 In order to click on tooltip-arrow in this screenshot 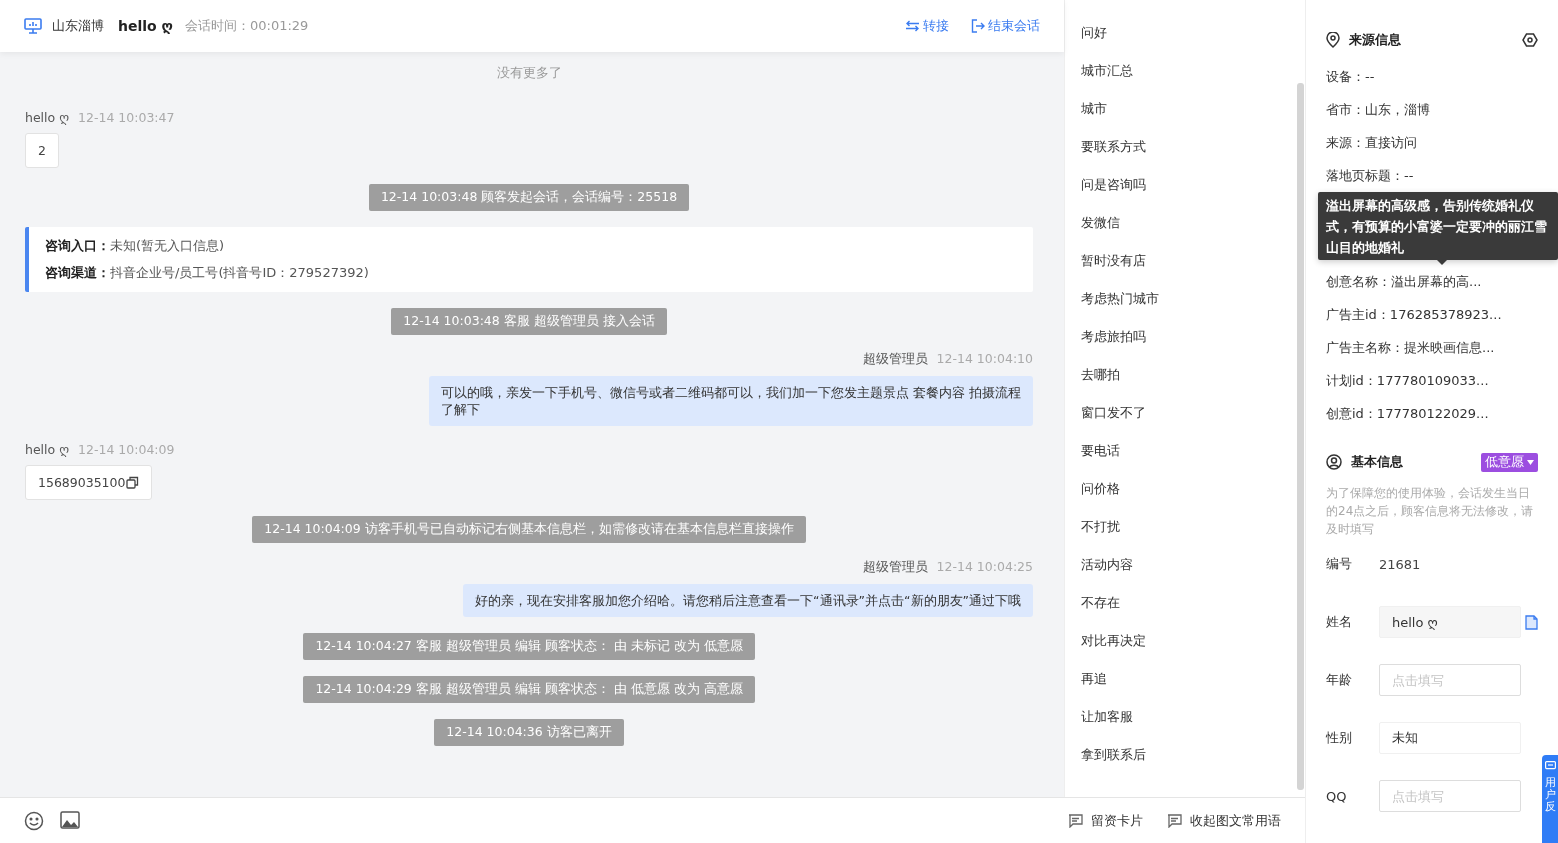, I will do `click(1442, 262)`.